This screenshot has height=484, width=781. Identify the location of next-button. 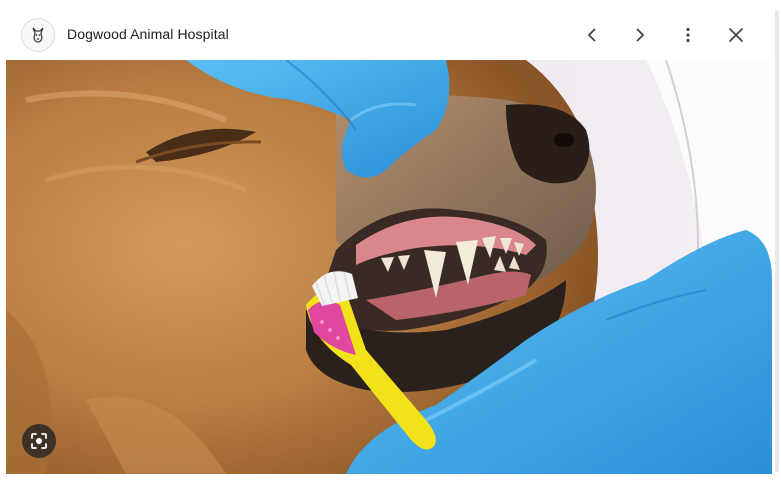
(640, 35).